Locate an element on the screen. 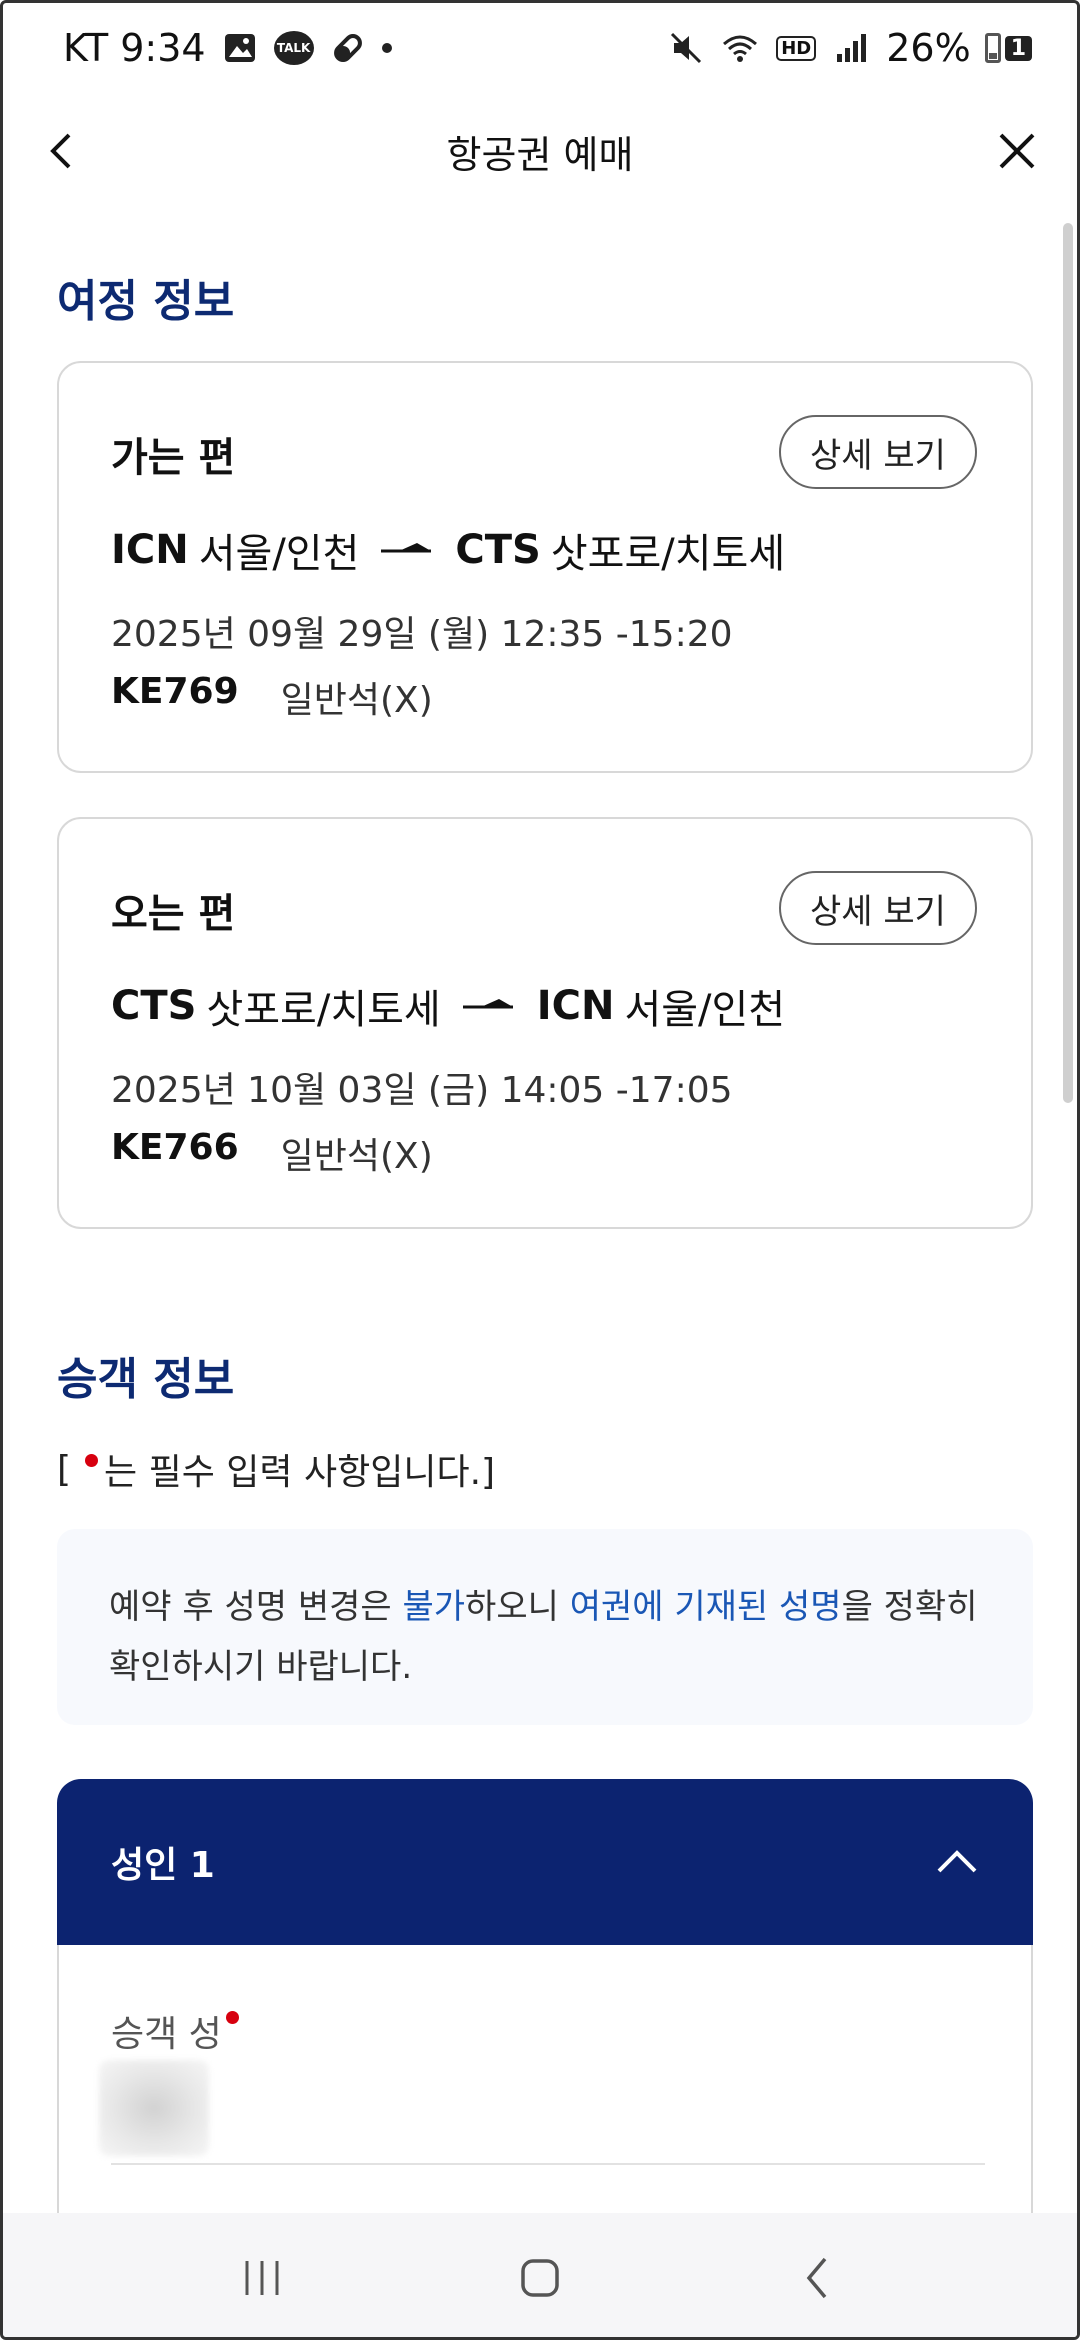 Image resolution: width=1080 pixels, height=2340 pixels. kakaotalk-icon: TALK is located at coordinates (293, 48).